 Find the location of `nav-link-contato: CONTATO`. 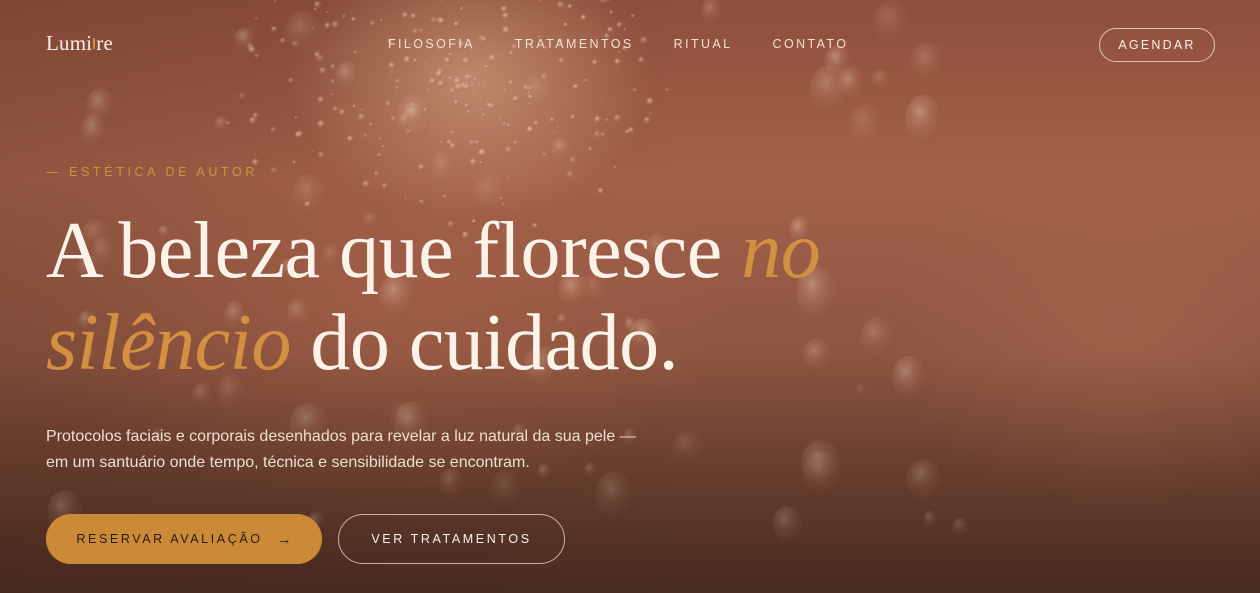

nav-link-contato: CONTATO is located at coordinates (811, 44).